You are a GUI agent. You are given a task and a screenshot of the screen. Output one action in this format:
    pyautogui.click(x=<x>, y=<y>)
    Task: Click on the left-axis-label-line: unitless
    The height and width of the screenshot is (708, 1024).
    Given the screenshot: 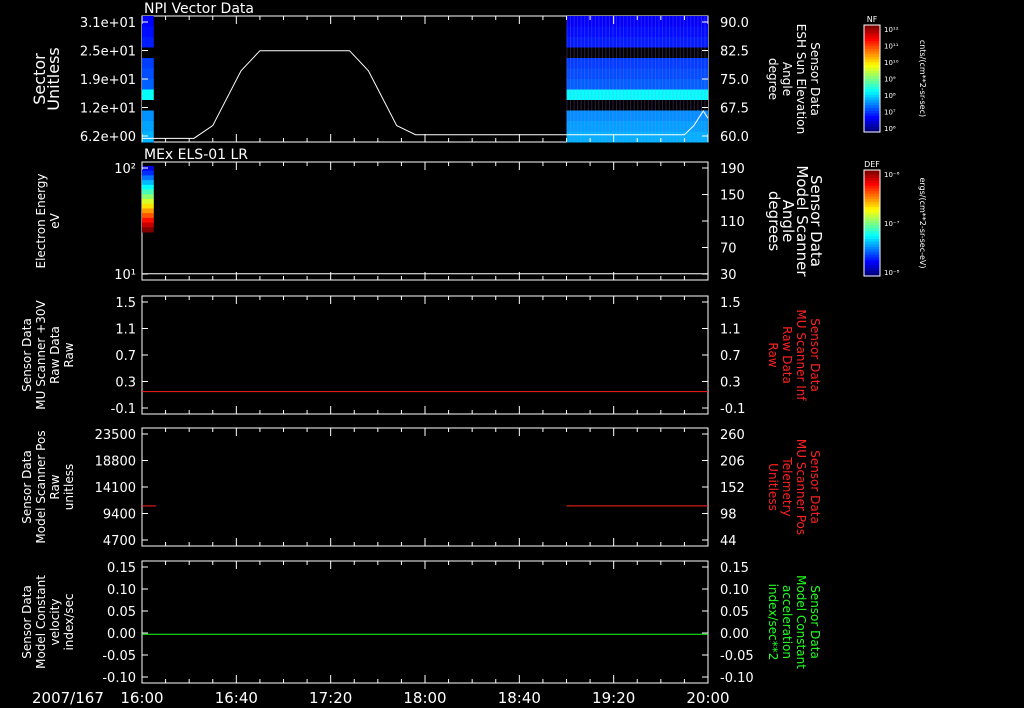 What is the action you would take?
    pyautogui.click(x=69, y=487)
    